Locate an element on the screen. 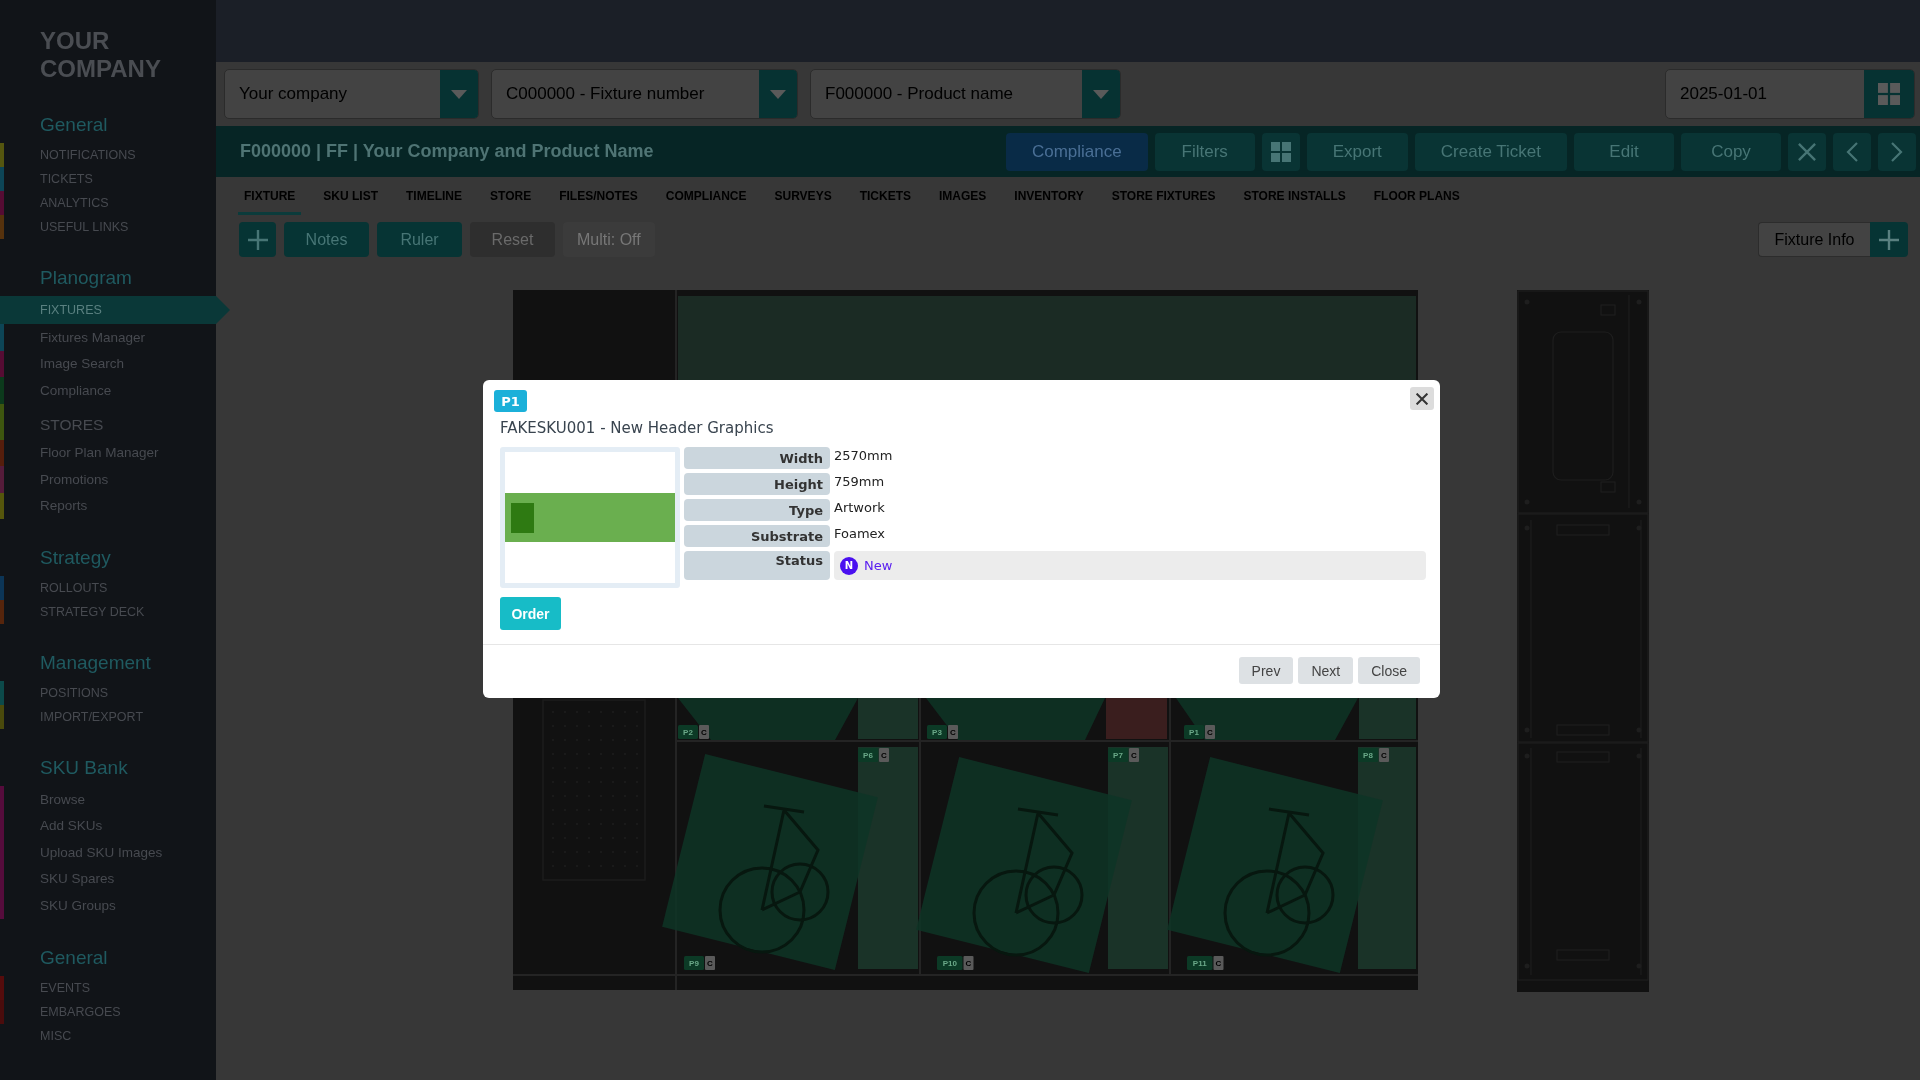 This screenshot has height=1080, width=1920. sidebar-item: Upload SKU Images is located at coordinates (108, 852).